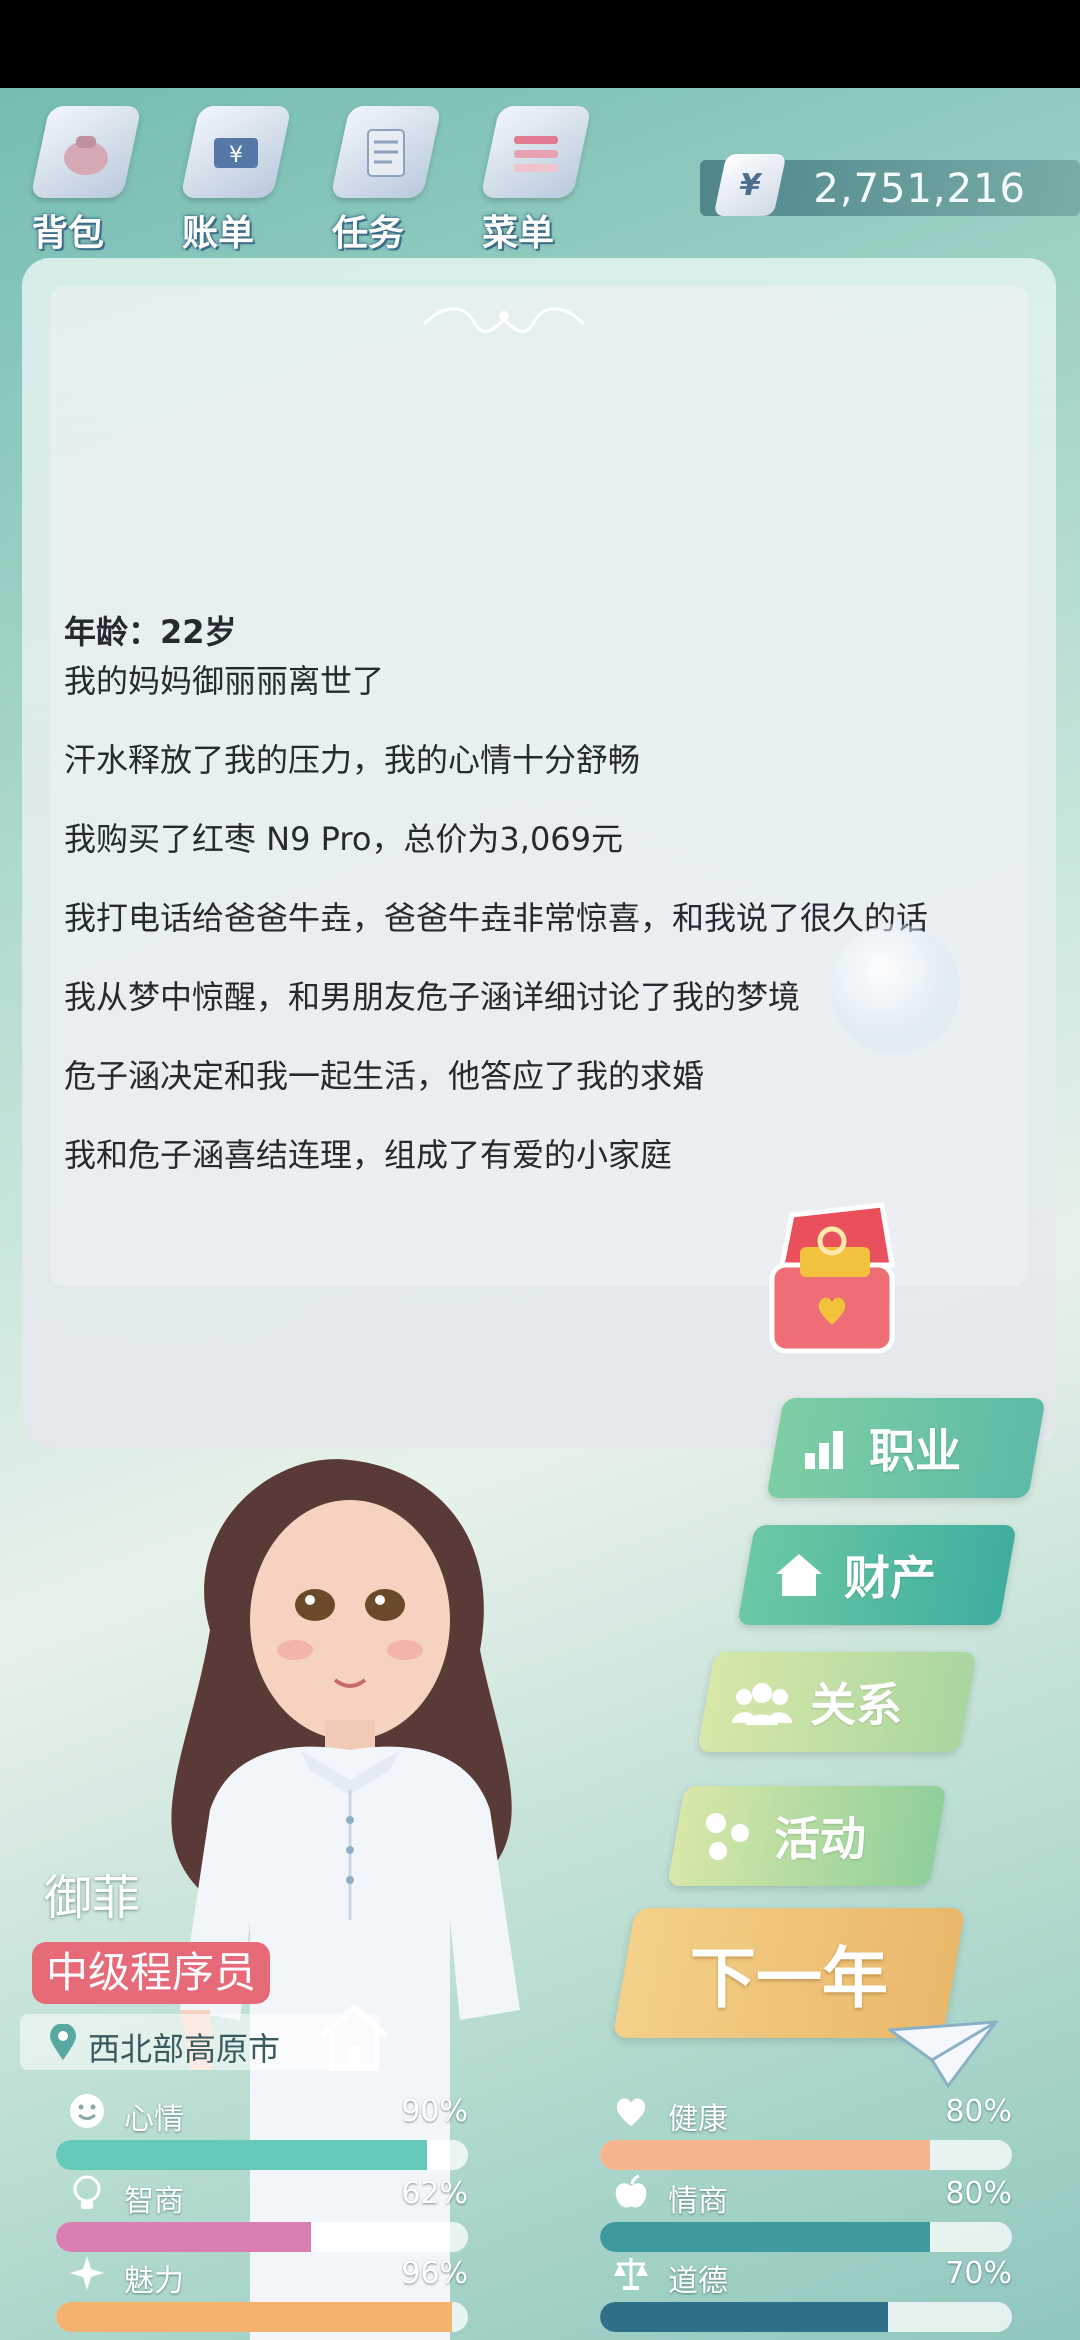 The image size is (1080, 2340). What do you see at coordinates (789, 1978) in the screenshot?
I see `next-year-label: 下一年` at bounding box center [789, 1978].